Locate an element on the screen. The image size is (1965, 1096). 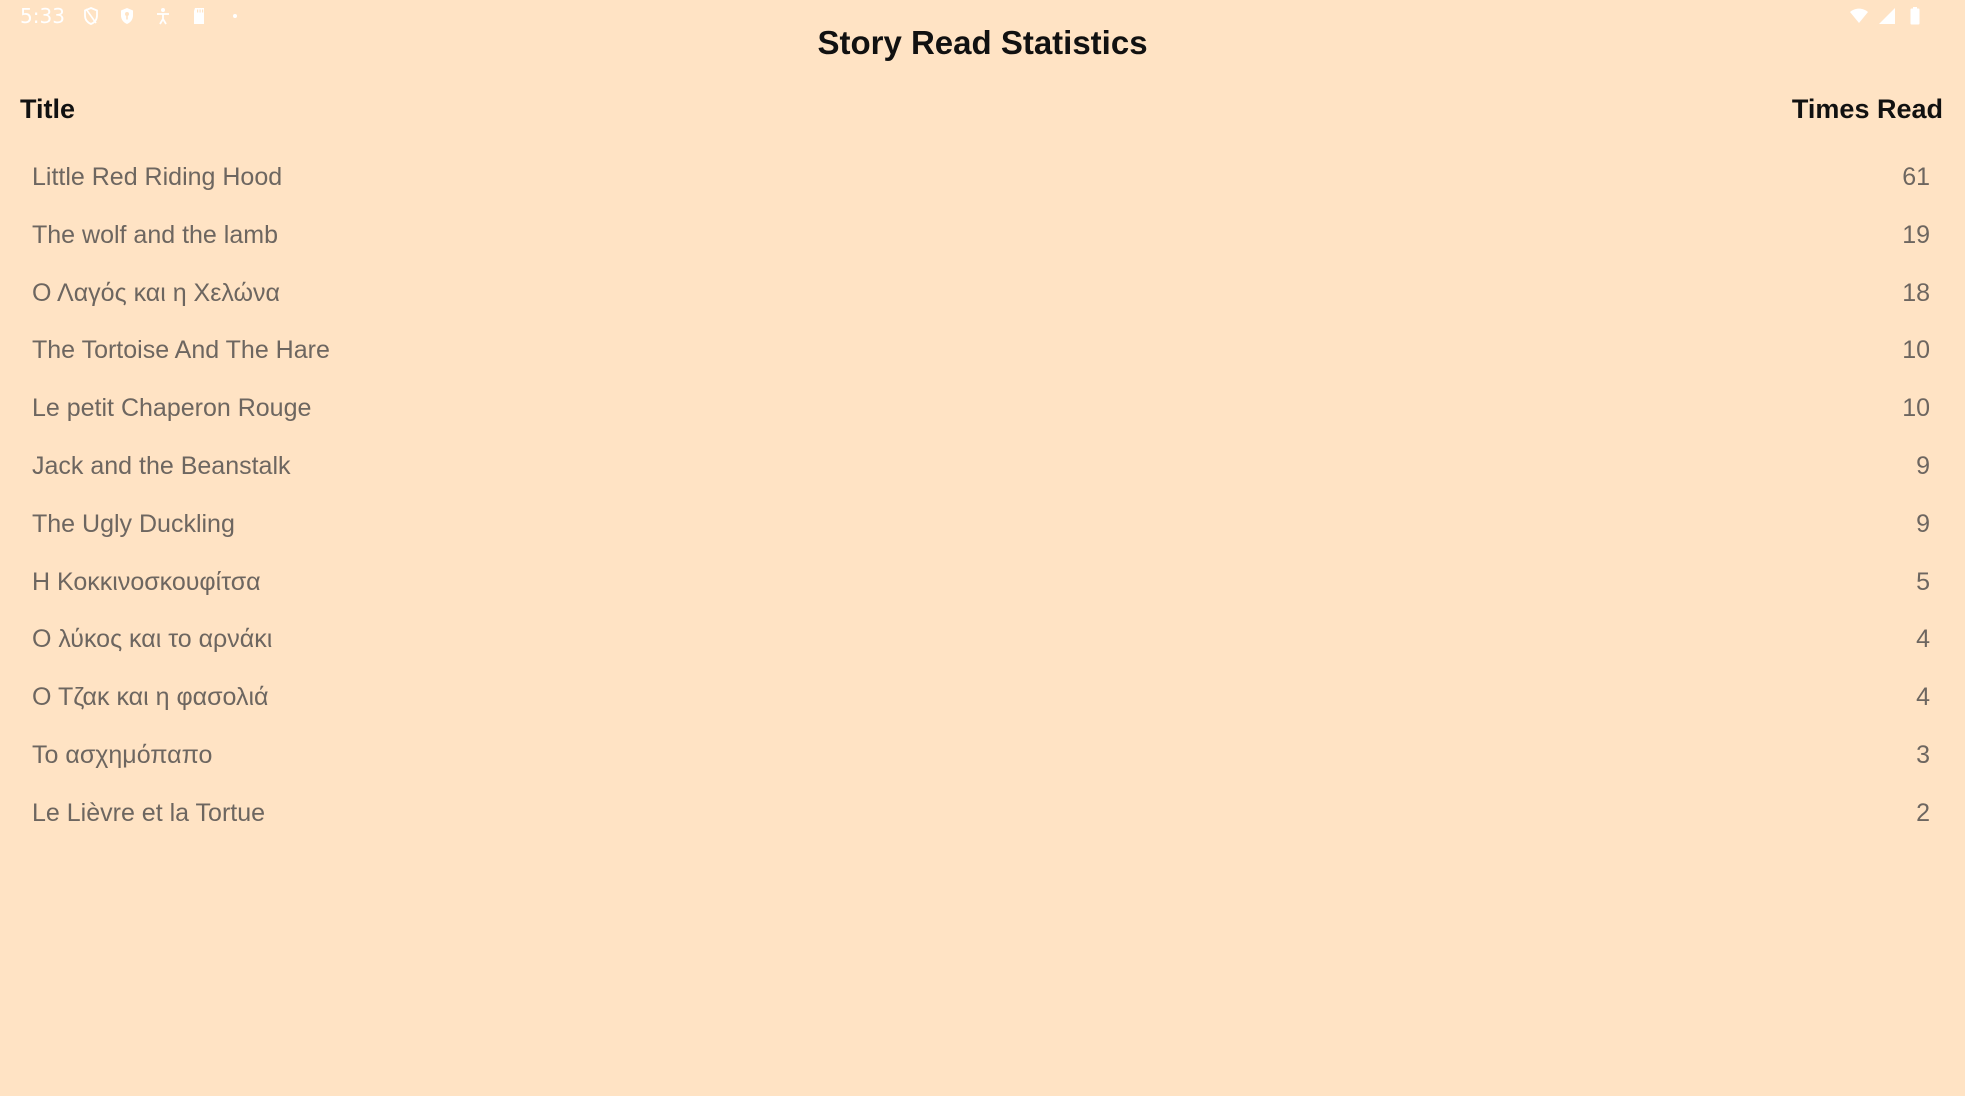
story-title: Το ασχημόπαπο is located at coordinates (122, 754).